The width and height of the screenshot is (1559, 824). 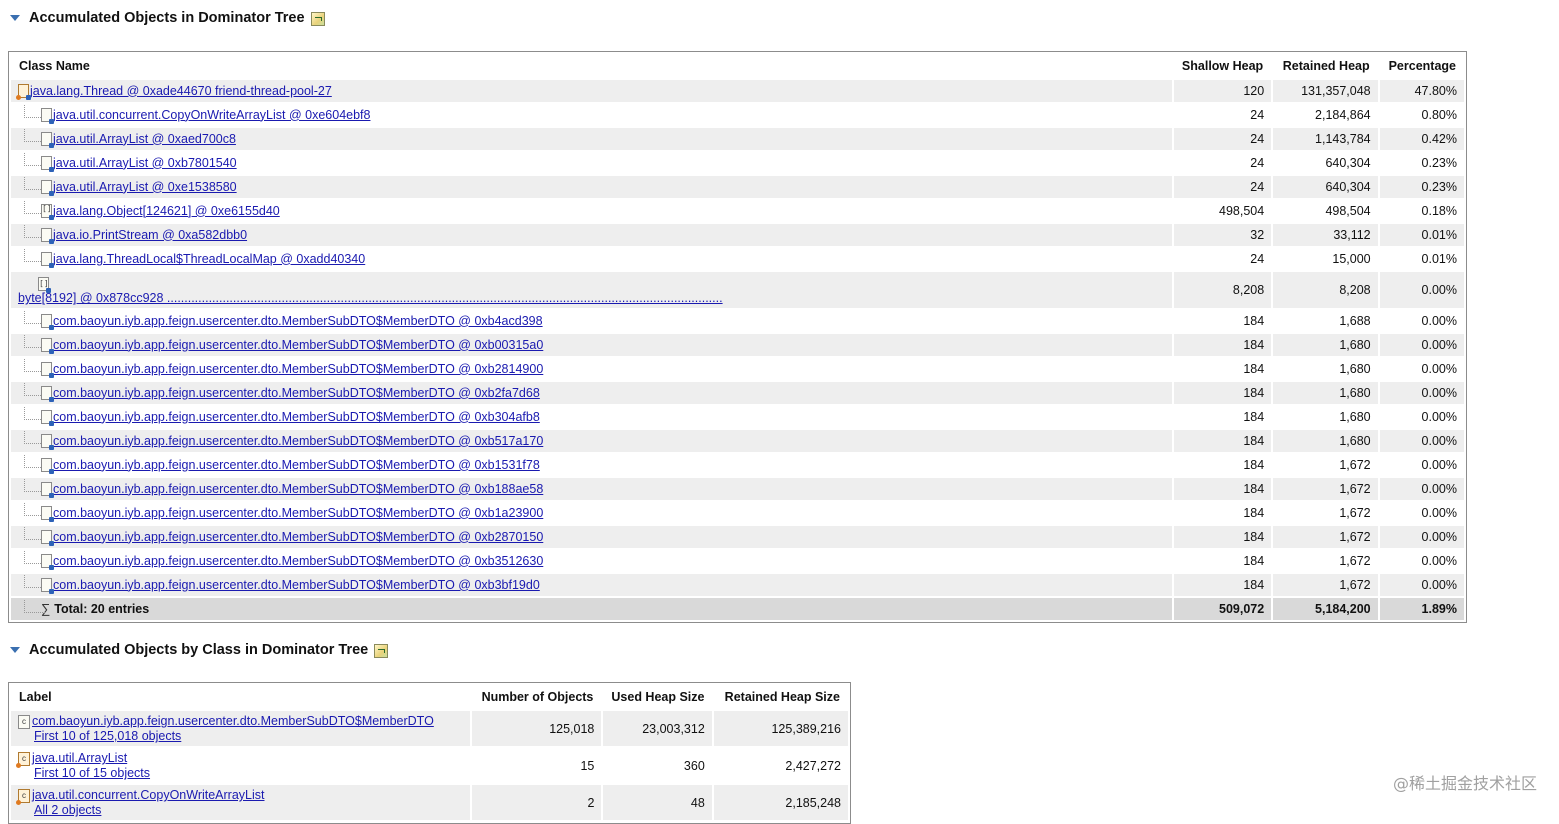 I want to click on object-count-cell: 125,018, so click(x=537, y=728).